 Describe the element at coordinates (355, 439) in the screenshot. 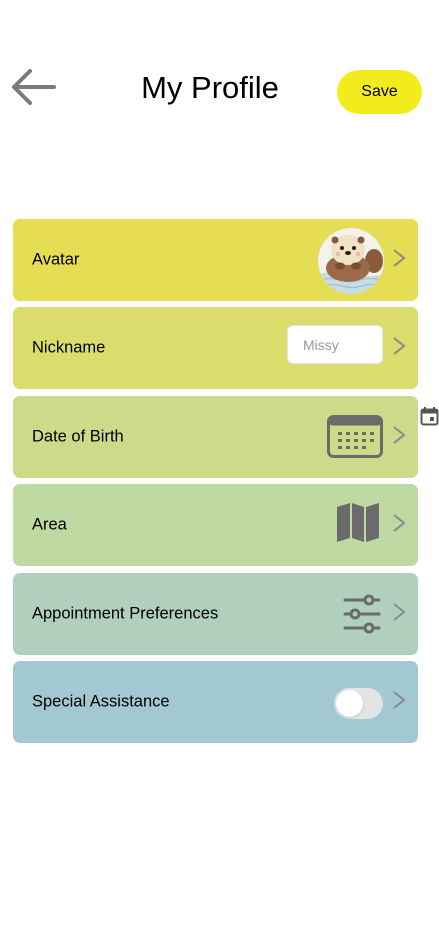

I see `calendar-icon` at that location.